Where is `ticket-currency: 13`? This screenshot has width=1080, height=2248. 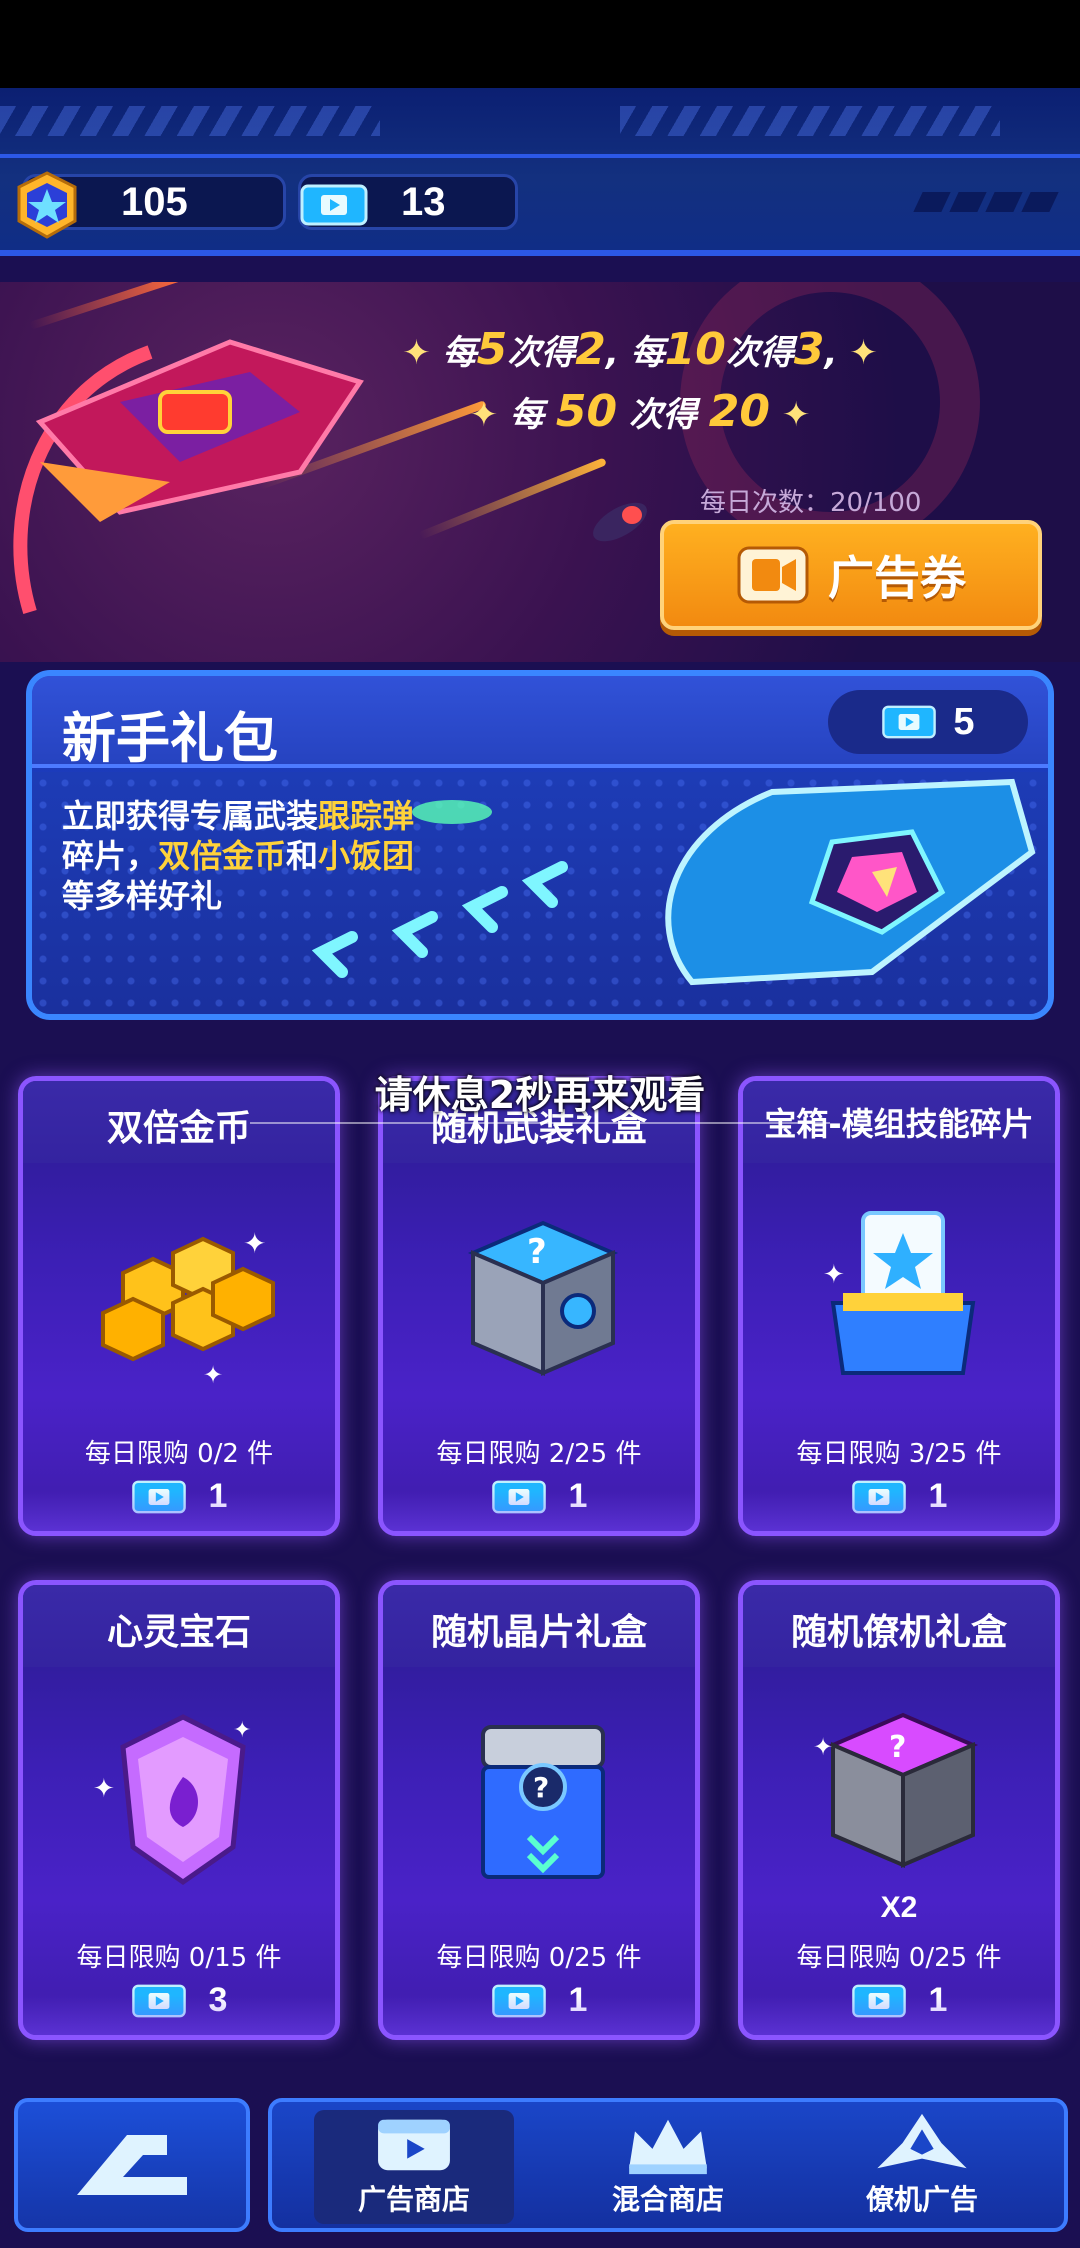 ticket-currency: 13 is located at coordinates (408, 202).